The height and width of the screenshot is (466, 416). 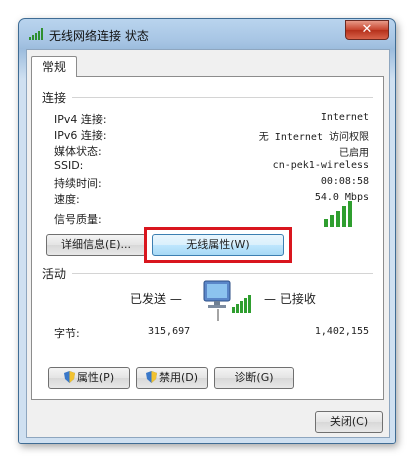 I want to click on sent-label: 已发送 —, so click(x=156, y=299).